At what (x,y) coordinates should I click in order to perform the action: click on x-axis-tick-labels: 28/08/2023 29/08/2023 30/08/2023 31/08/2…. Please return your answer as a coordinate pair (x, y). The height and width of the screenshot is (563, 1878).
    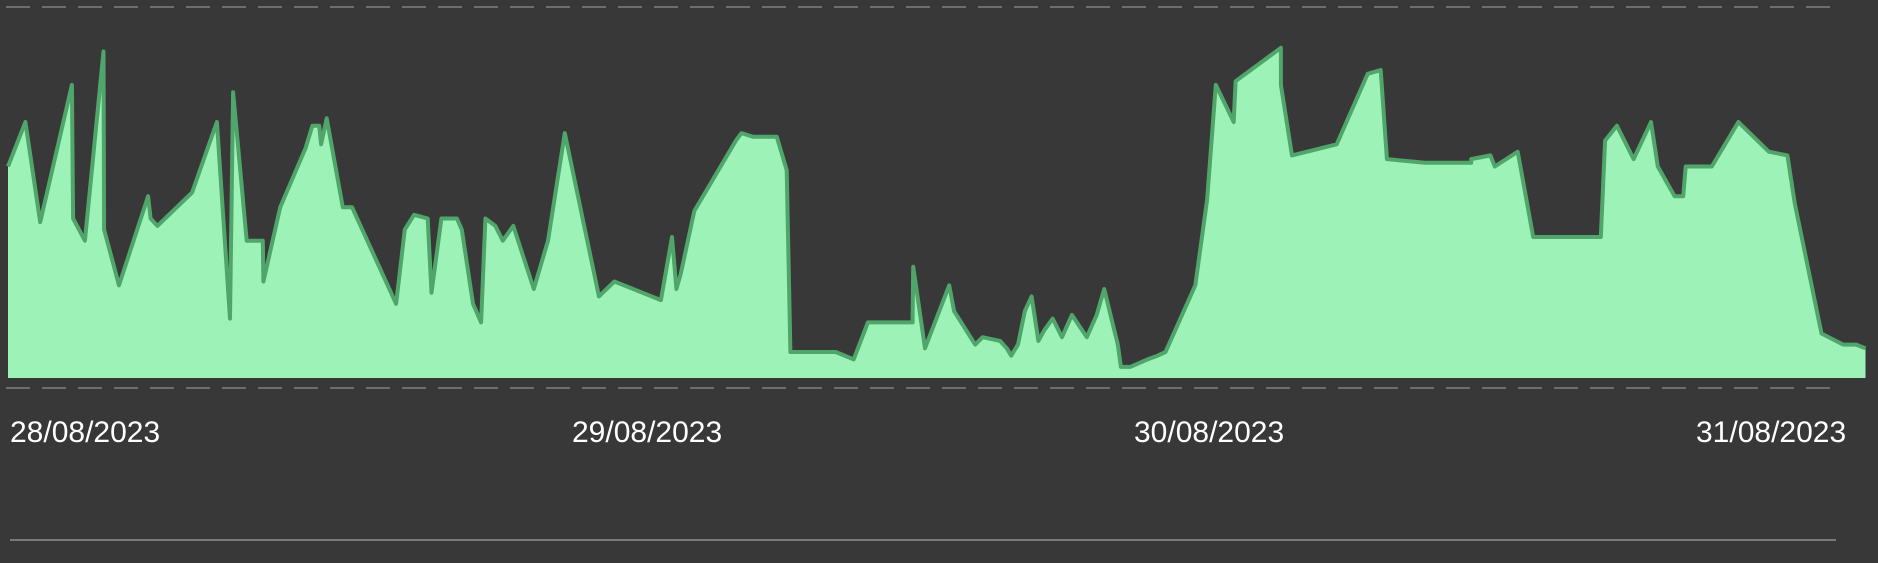
    Looking at the image, I should click on (928, 432).